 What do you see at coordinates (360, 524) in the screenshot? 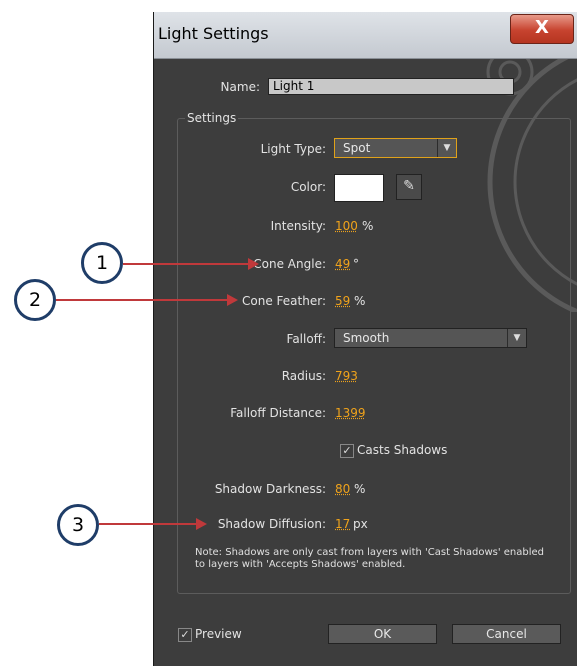
I see `shadow-diffusion-unit: px` at bounding box center [360, 524].